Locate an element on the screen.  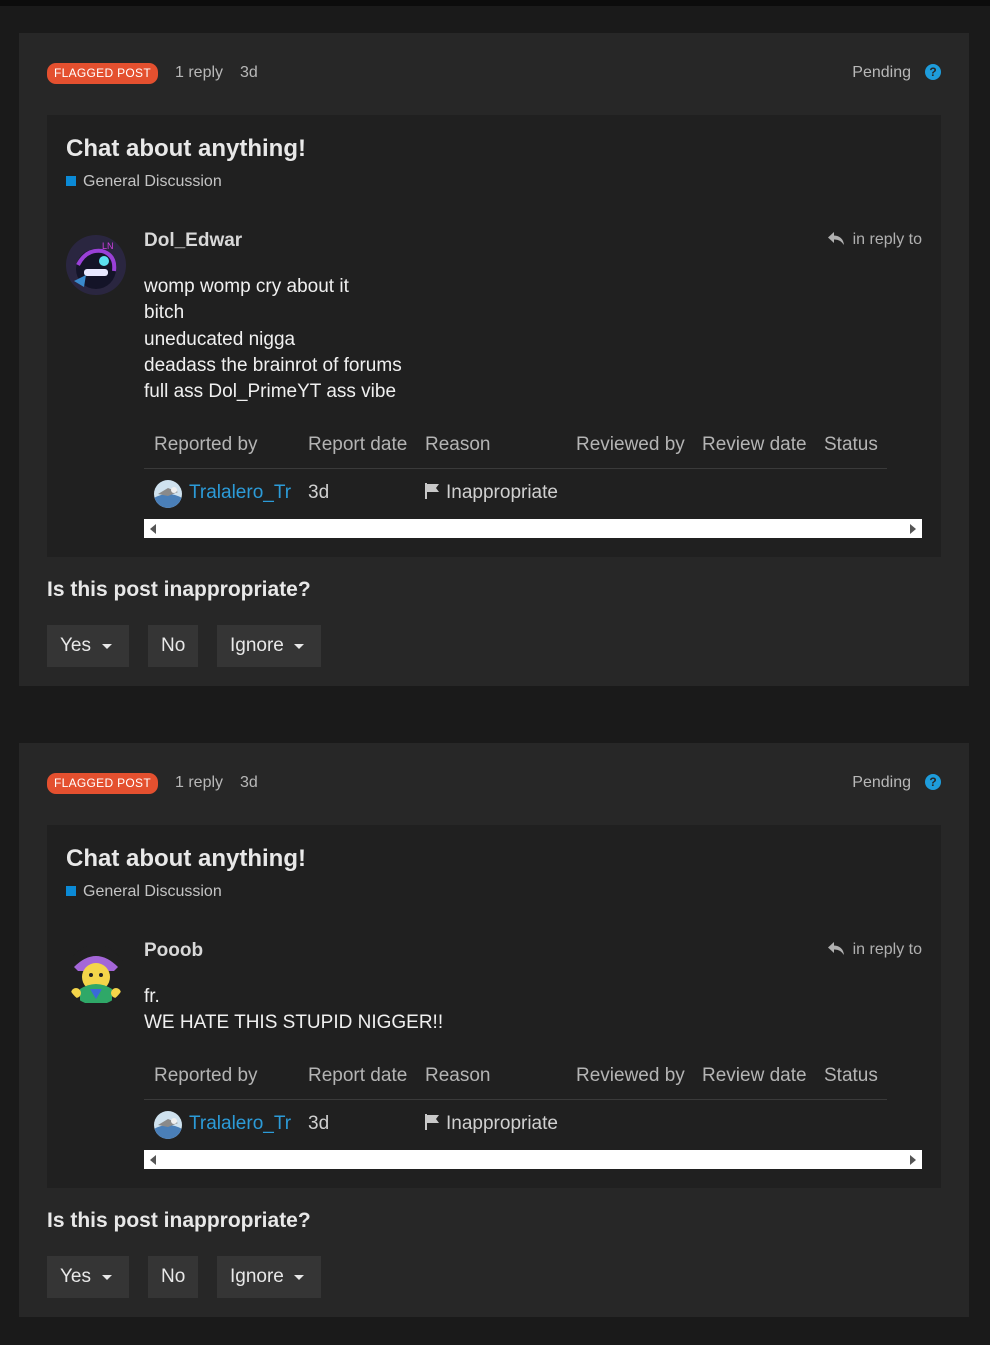
post-body-line: deadass the brainrot of forums is located at coordinates (273, 365).